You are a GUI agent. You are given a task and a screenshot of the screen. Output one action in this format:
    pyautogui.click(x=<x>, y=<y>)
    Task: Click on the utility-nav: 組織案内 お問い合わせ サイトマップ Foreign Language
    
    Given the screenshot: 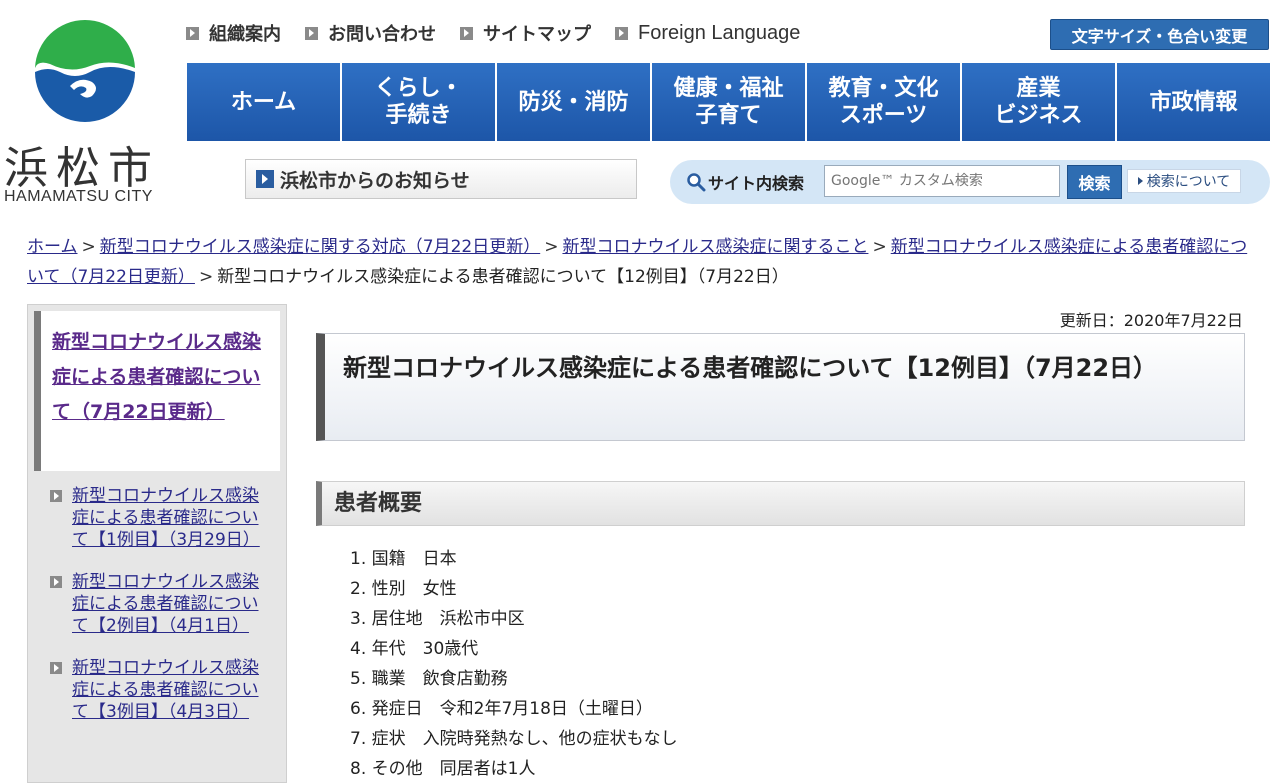 What is the action you would take?
    pyautogui.click(x=505, y=33)
    